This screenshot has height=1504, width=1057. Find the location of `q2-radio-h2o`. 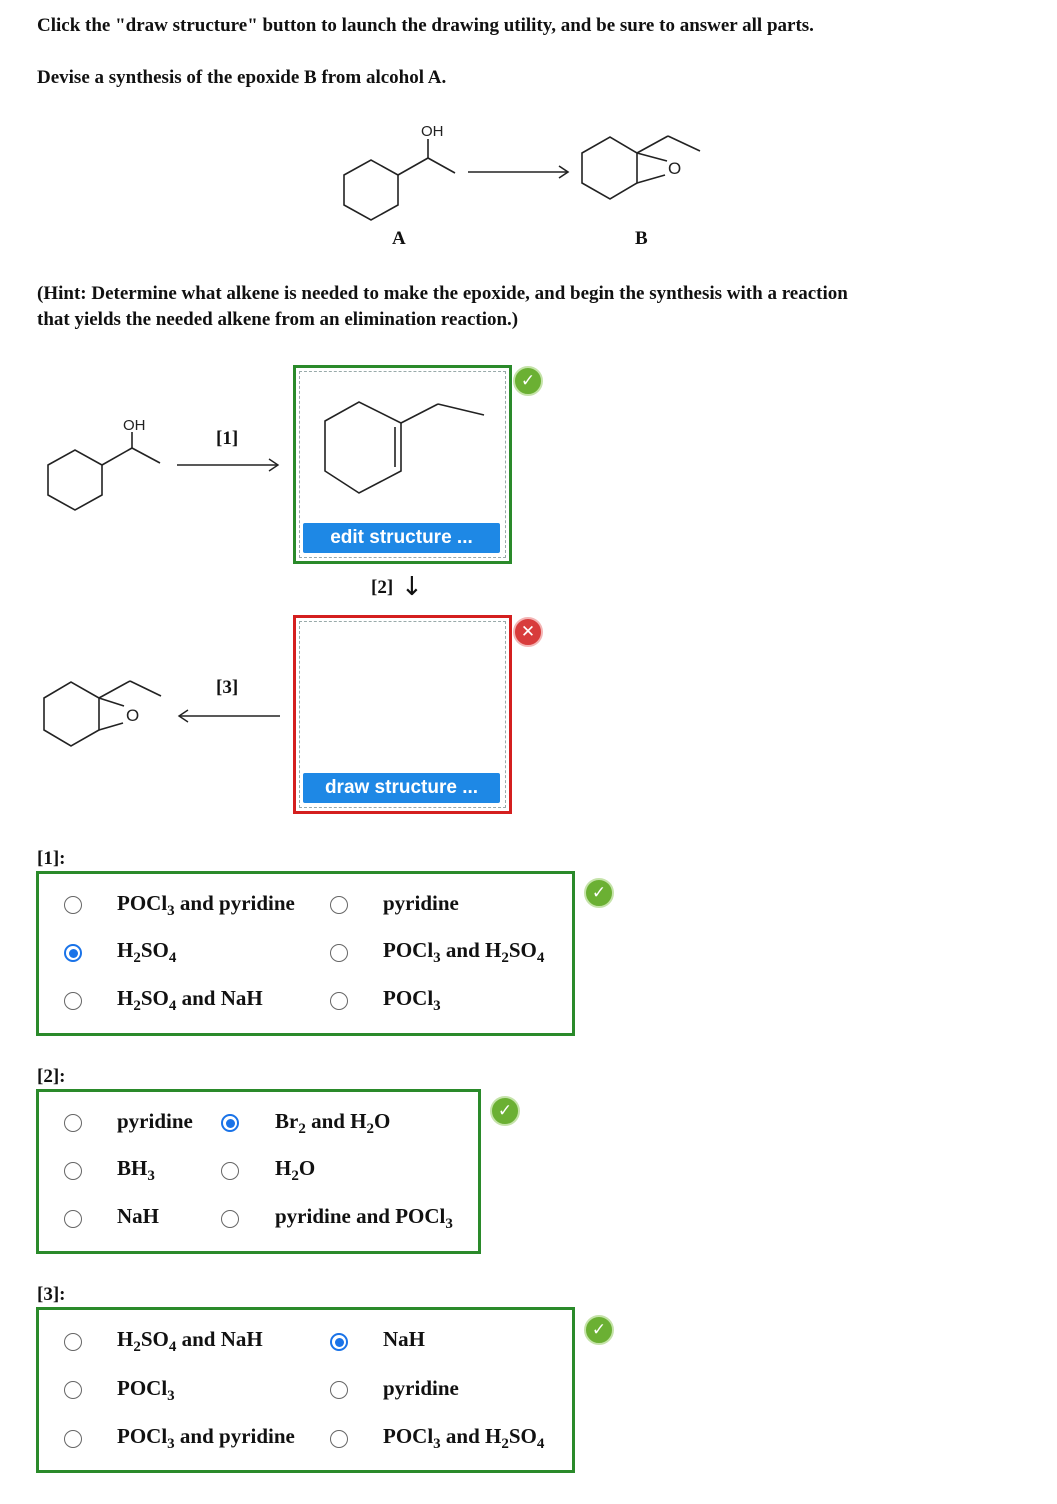

q2-radio-h2o is located at coordinates (230, 1171).